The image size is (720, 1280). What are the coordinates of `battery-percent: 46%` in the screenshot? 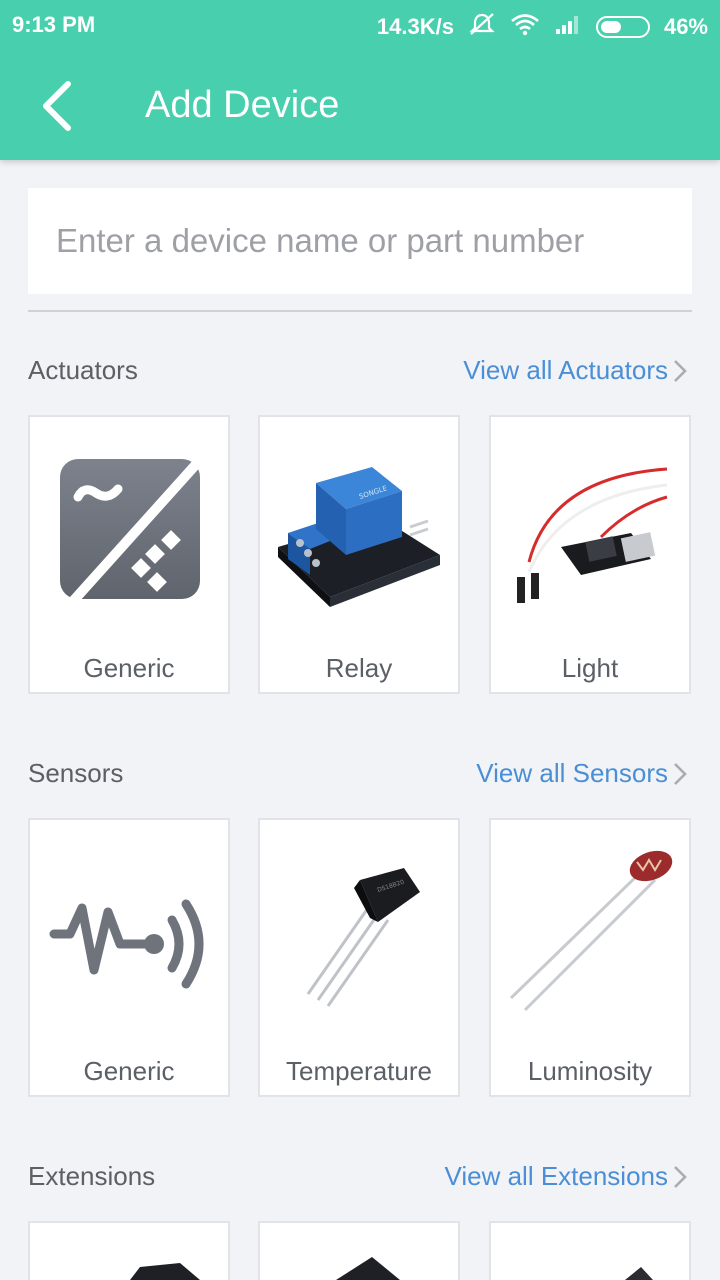 It's located at (685, 26).